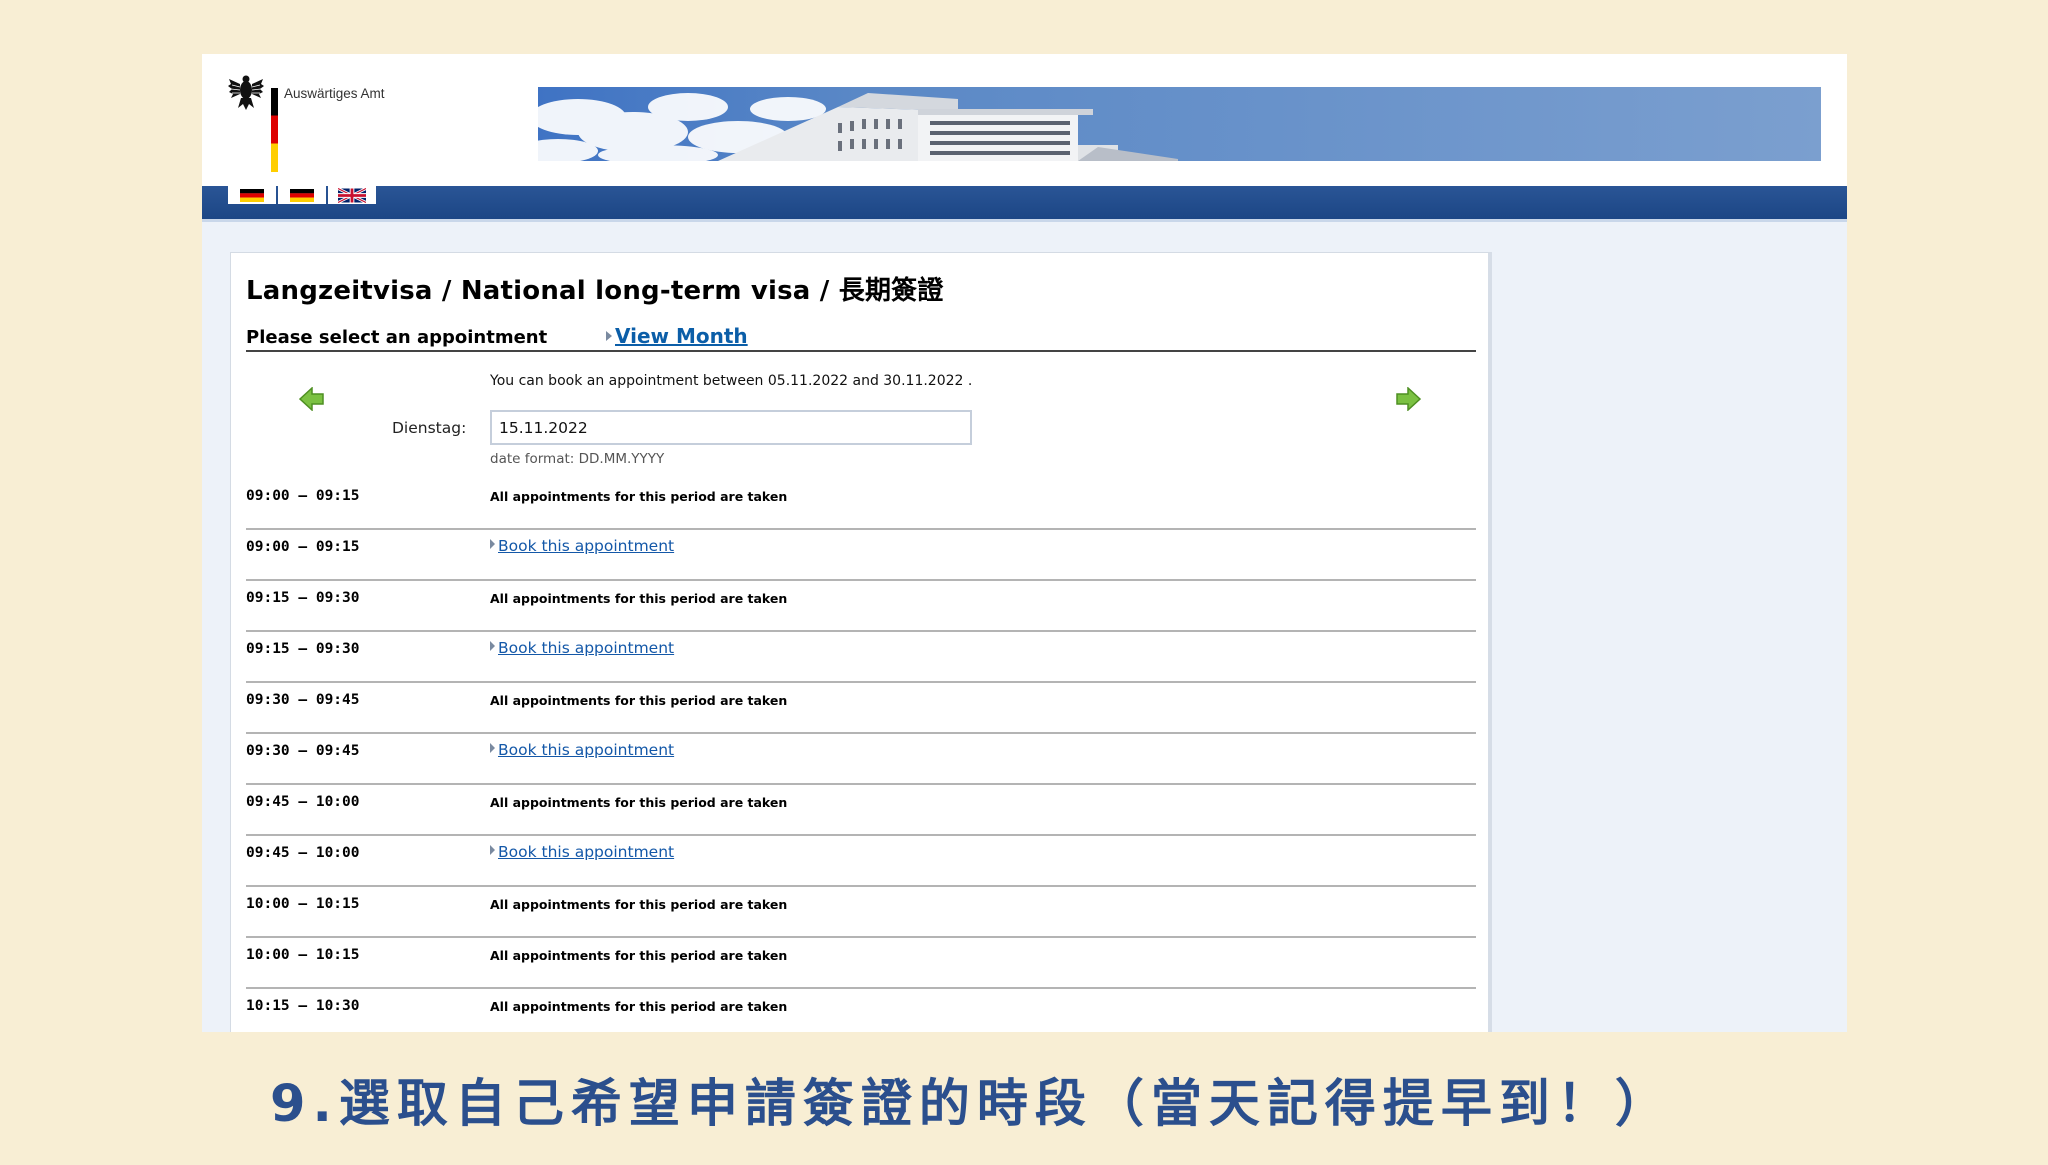  Describe the element at coordinates (397, 337) in the screenshot. I see `select-appointment-label: Please select an appointment` at that location.